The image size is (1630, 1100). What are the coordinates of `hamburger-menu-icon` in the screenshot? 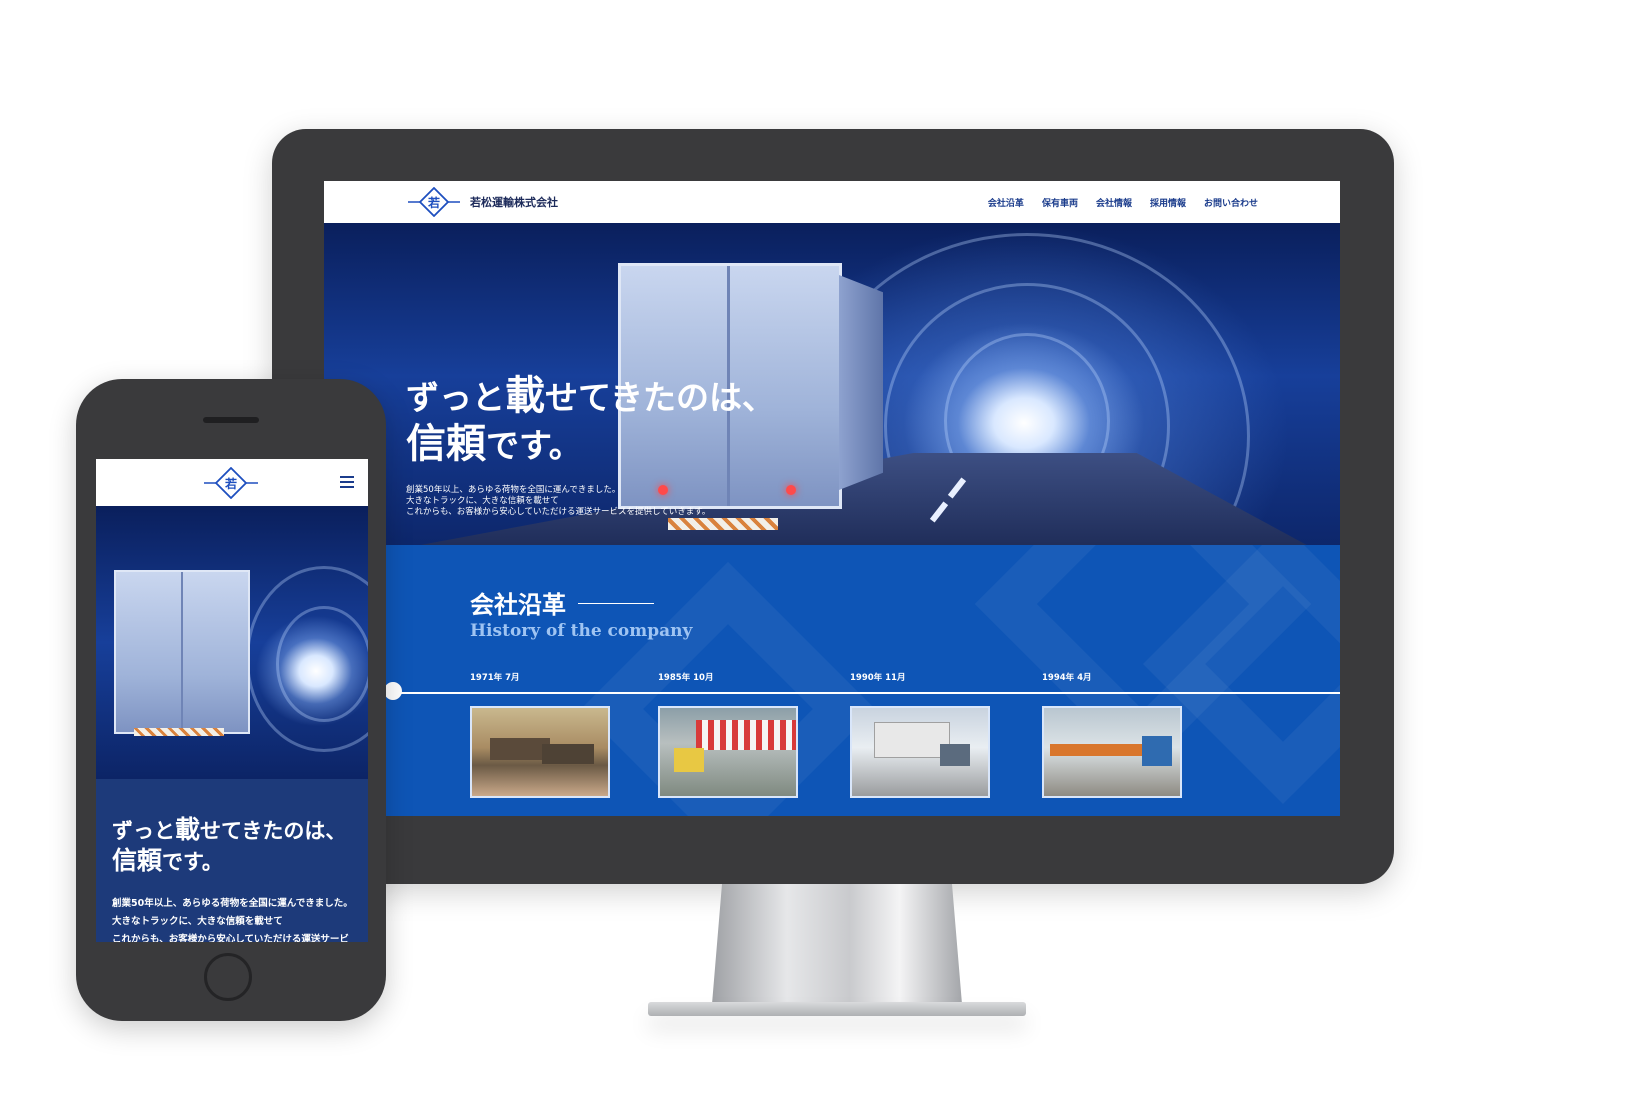 It's located at (347, 484).